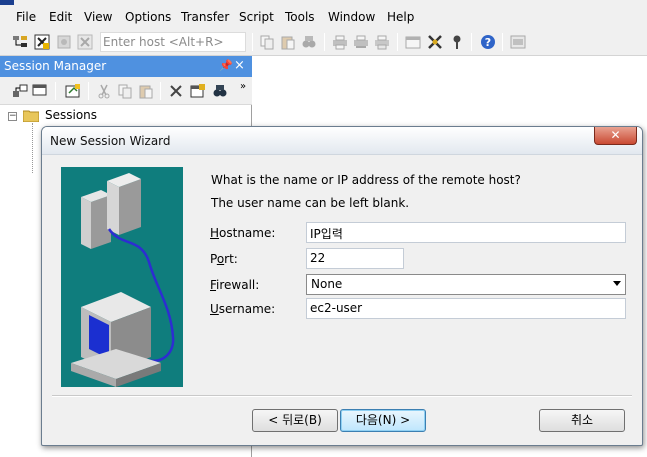  Describe the element at coordinates (32, 148) in the screenshot. I see `tree-guide-line` at that location.